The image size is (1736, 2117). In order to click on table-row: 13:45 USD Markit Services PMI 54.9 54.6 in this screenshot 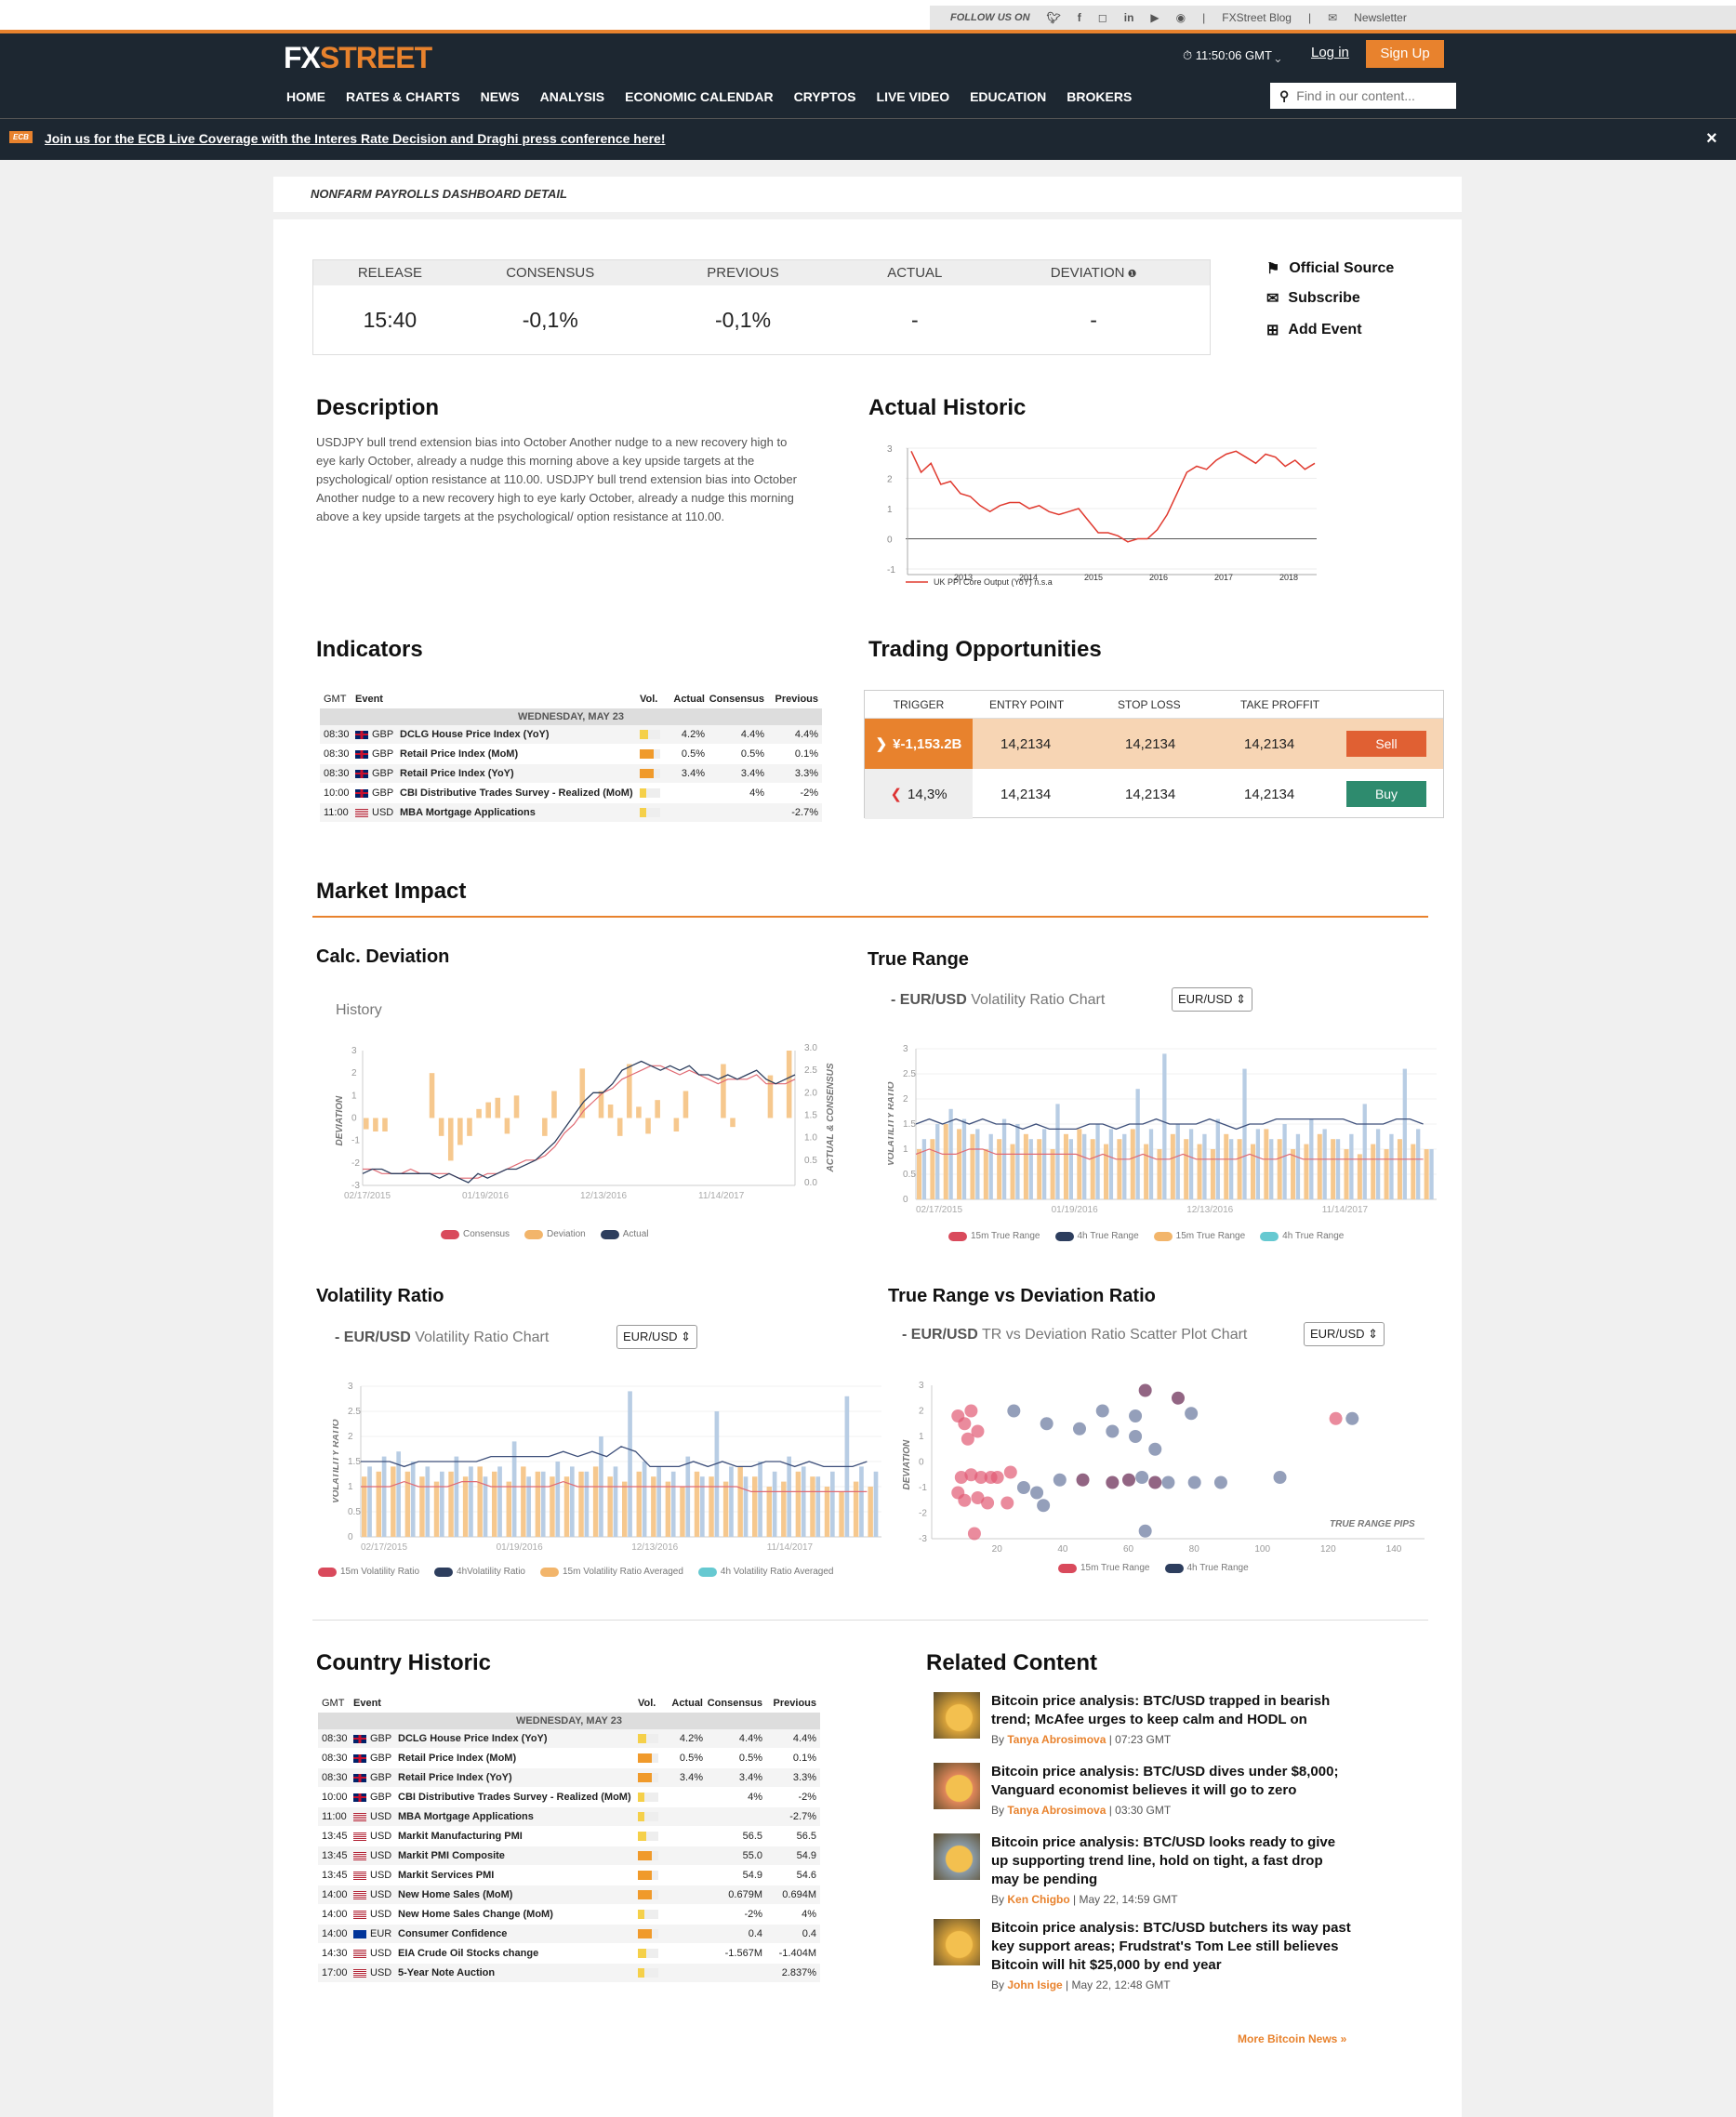, I will do `click(569, 1875)`.